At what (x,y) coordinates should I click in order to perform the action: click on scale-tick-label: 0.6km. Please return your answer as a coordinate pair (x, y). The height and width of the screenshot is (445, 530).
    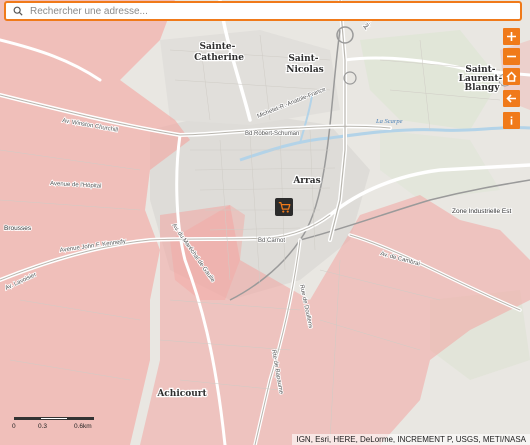
    Looking at the image, I should click on (83, 426).